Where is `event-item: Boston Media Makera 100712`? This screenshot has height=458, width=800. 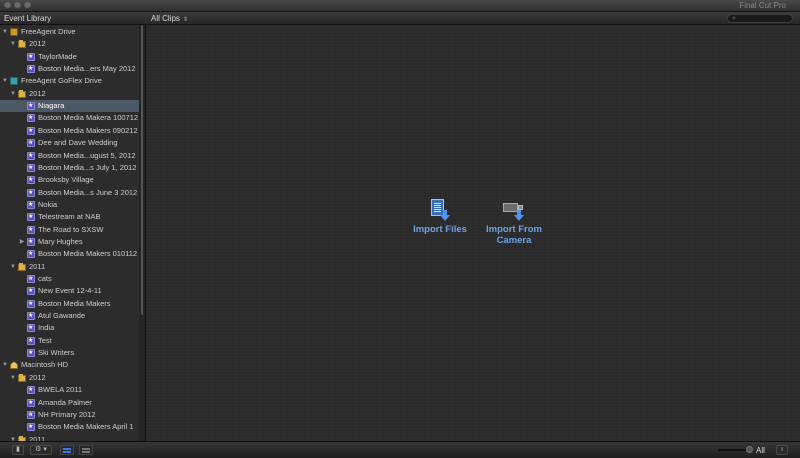
event-item: Boston Media Makera 100712 is located at coordinates (69, 118).